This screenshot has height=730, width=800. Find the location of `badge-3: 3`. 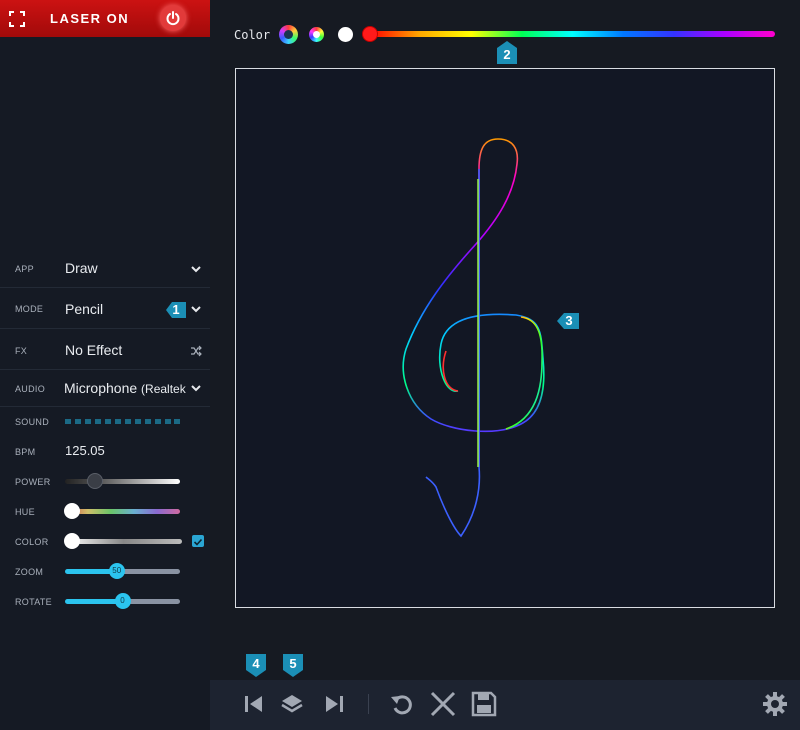

badge-3: 3 is located at coordinates (567, 321).